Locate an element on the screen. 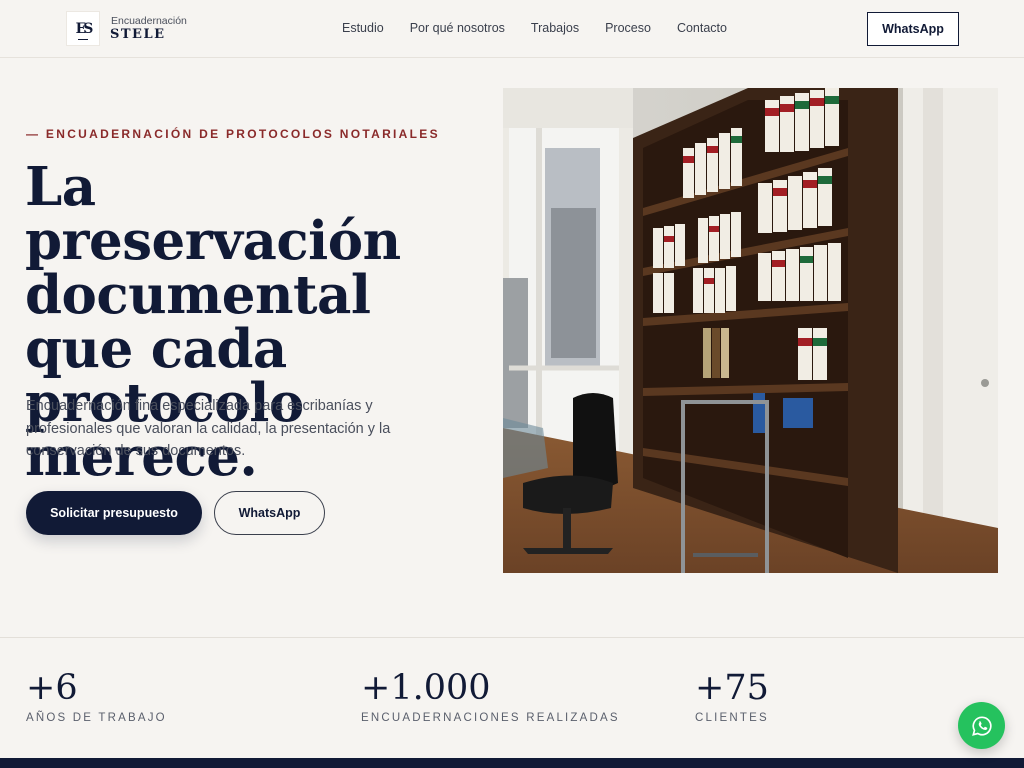  stat-years: +6 AÑOS DE TRABAJO is located at coordinates (96, 696).